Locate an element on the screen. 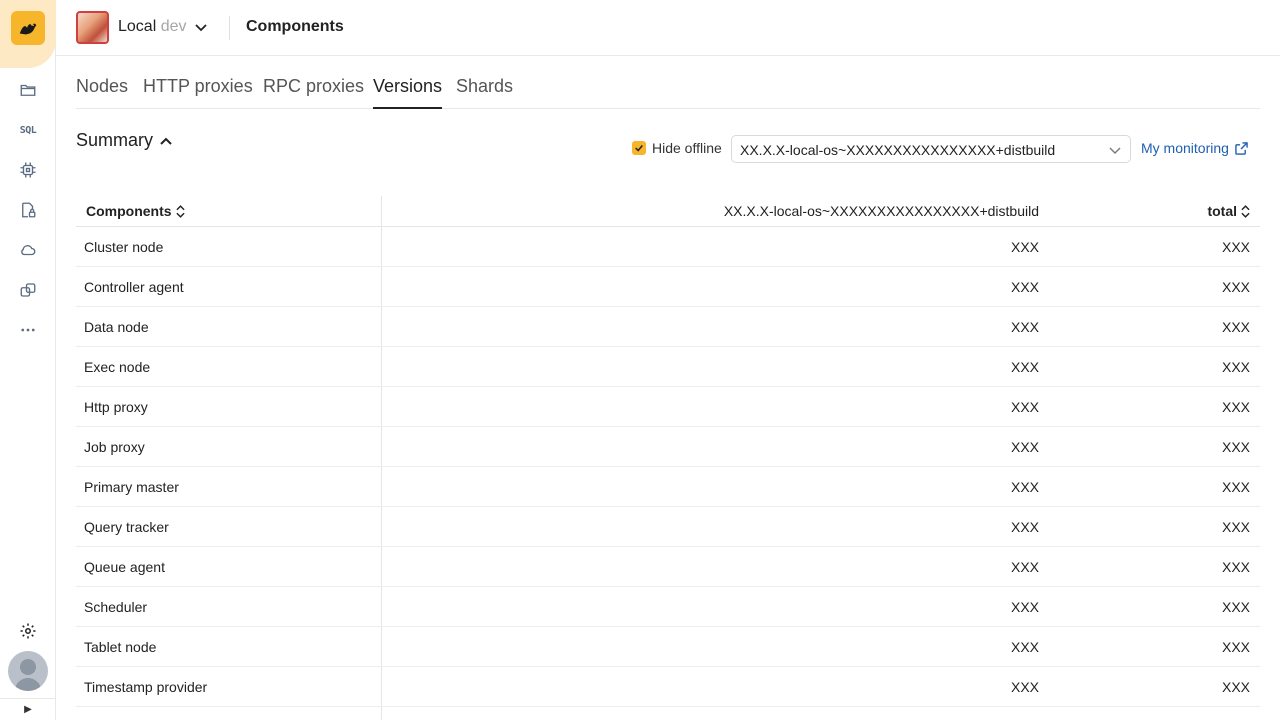 This screenshot has height=720, width=1280. avatar-silhouette-icon is located at coordinates (28, 675).